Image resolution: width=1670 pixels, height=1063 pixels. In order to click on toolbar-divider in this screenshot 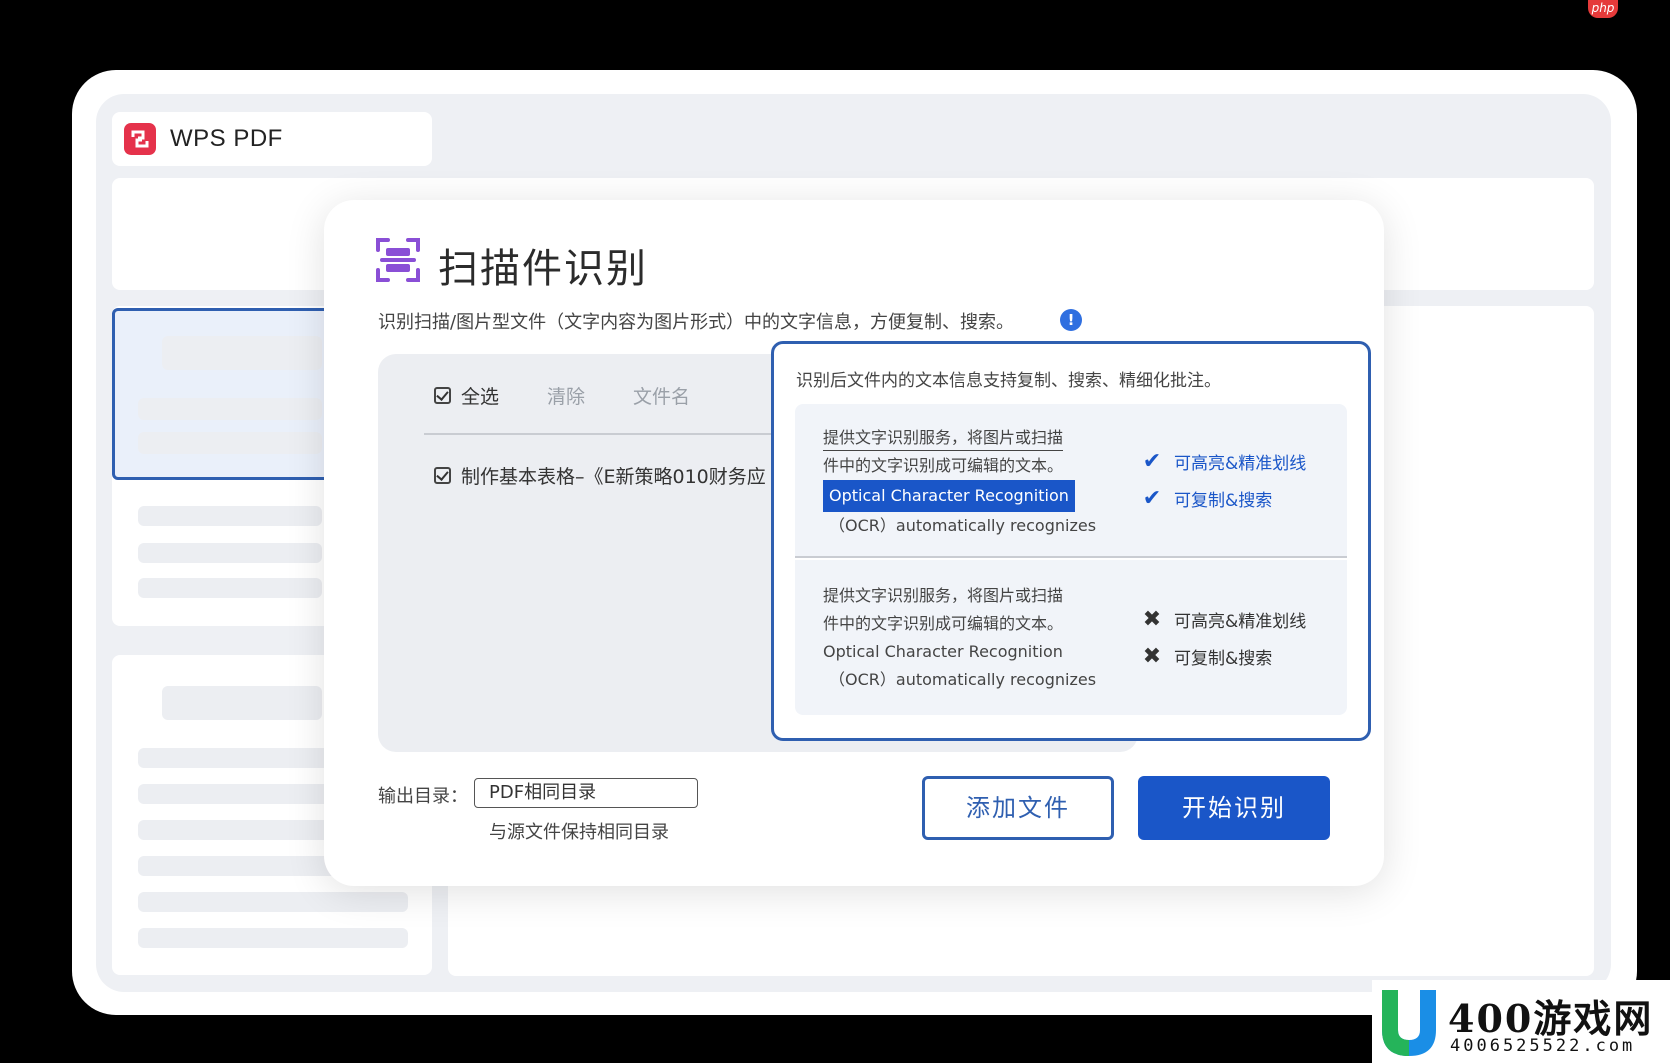, I will do `click(604, 434)`.